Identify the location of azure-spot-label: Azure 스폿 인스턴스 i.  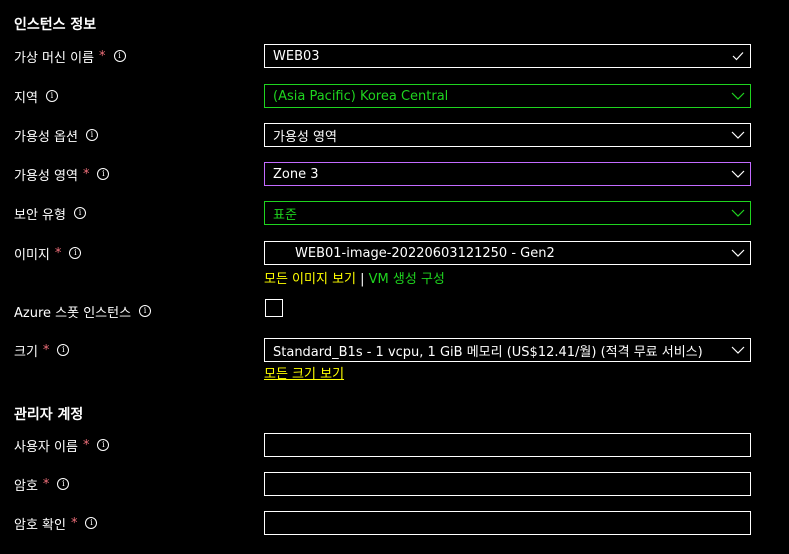
(83, 311).